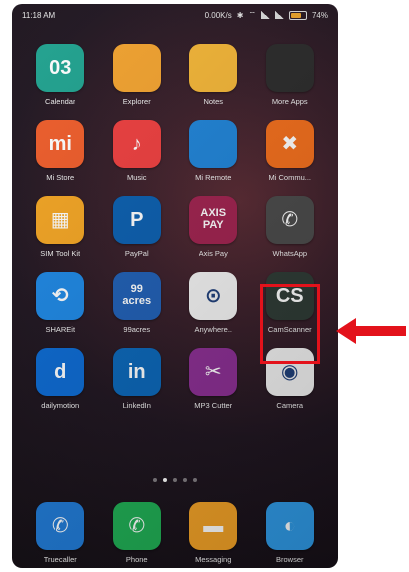 The image size is (409, 572). Describe the element at coordinates (240, 15) in the screenshot. I see `bluetooth-icon: ✱` at that location.